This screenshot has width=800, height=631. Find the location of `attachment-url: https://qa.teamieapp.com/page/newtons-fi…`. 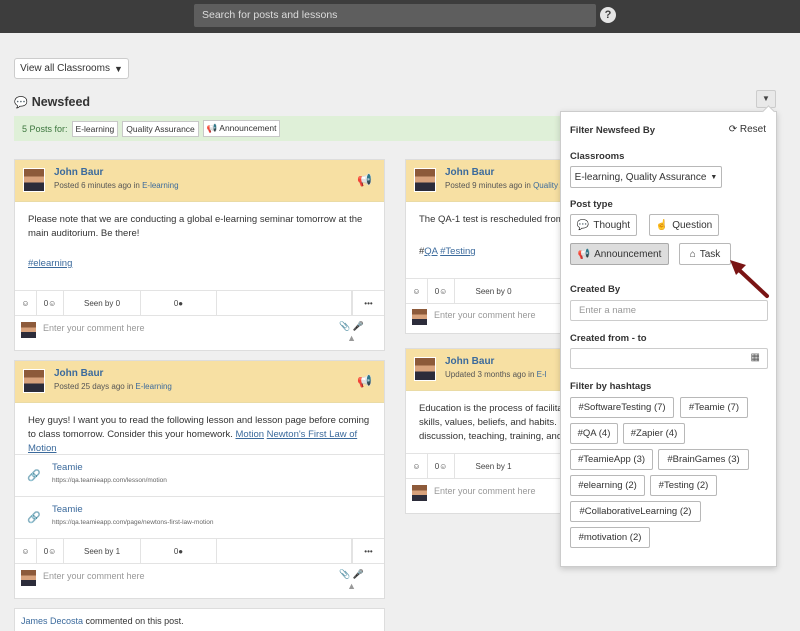

attachment-url: https://qa.teamieapp.com/page/newtons-fi… is located at coordinates (133, 522).